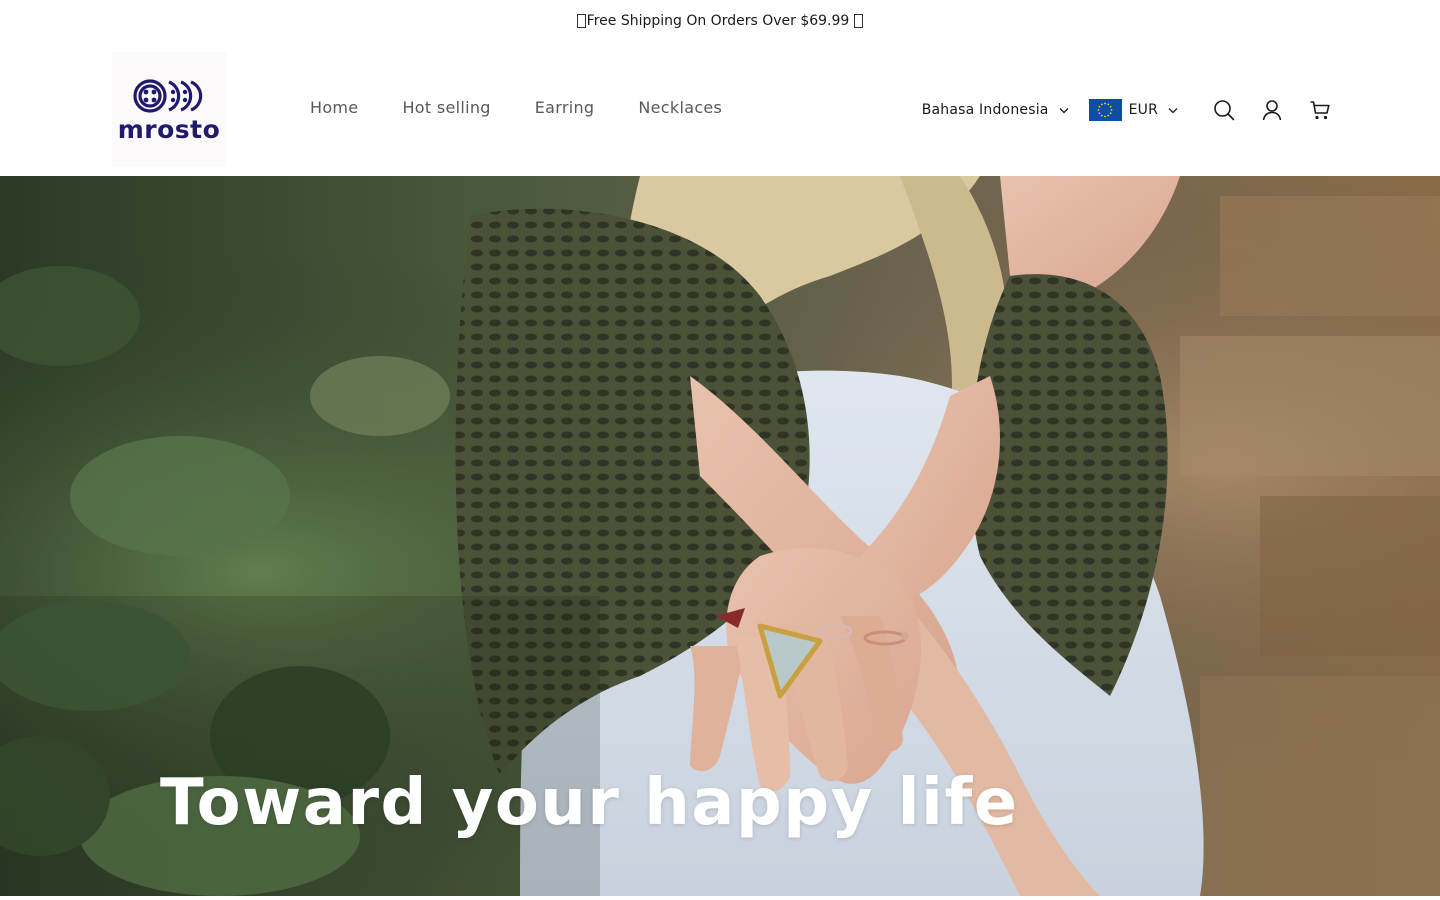 The image size is (1440, 900). What do you see at coordinates (589, 803) in the screenshot?
I see `hero-heading: Toward your happy life` at bounding box center [589, 803].